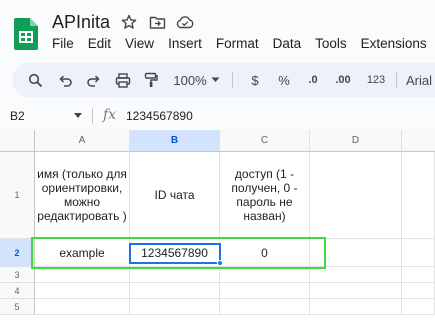 The image size is (435, 321). I want to click on menu-data: Data, so click(287, 43).